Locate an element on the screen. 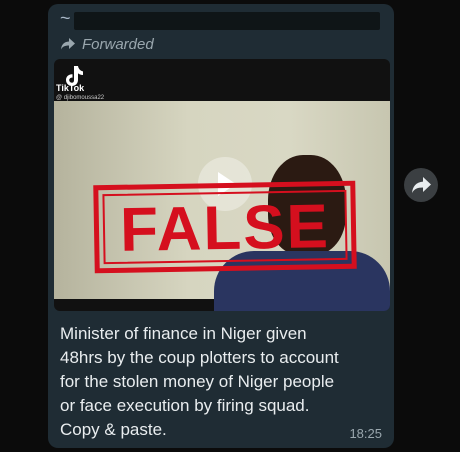 This screenshot has height=452, width=460. tiktok-watermark-handle: @ djibomoussa22 is located at coordinates (80, 98).